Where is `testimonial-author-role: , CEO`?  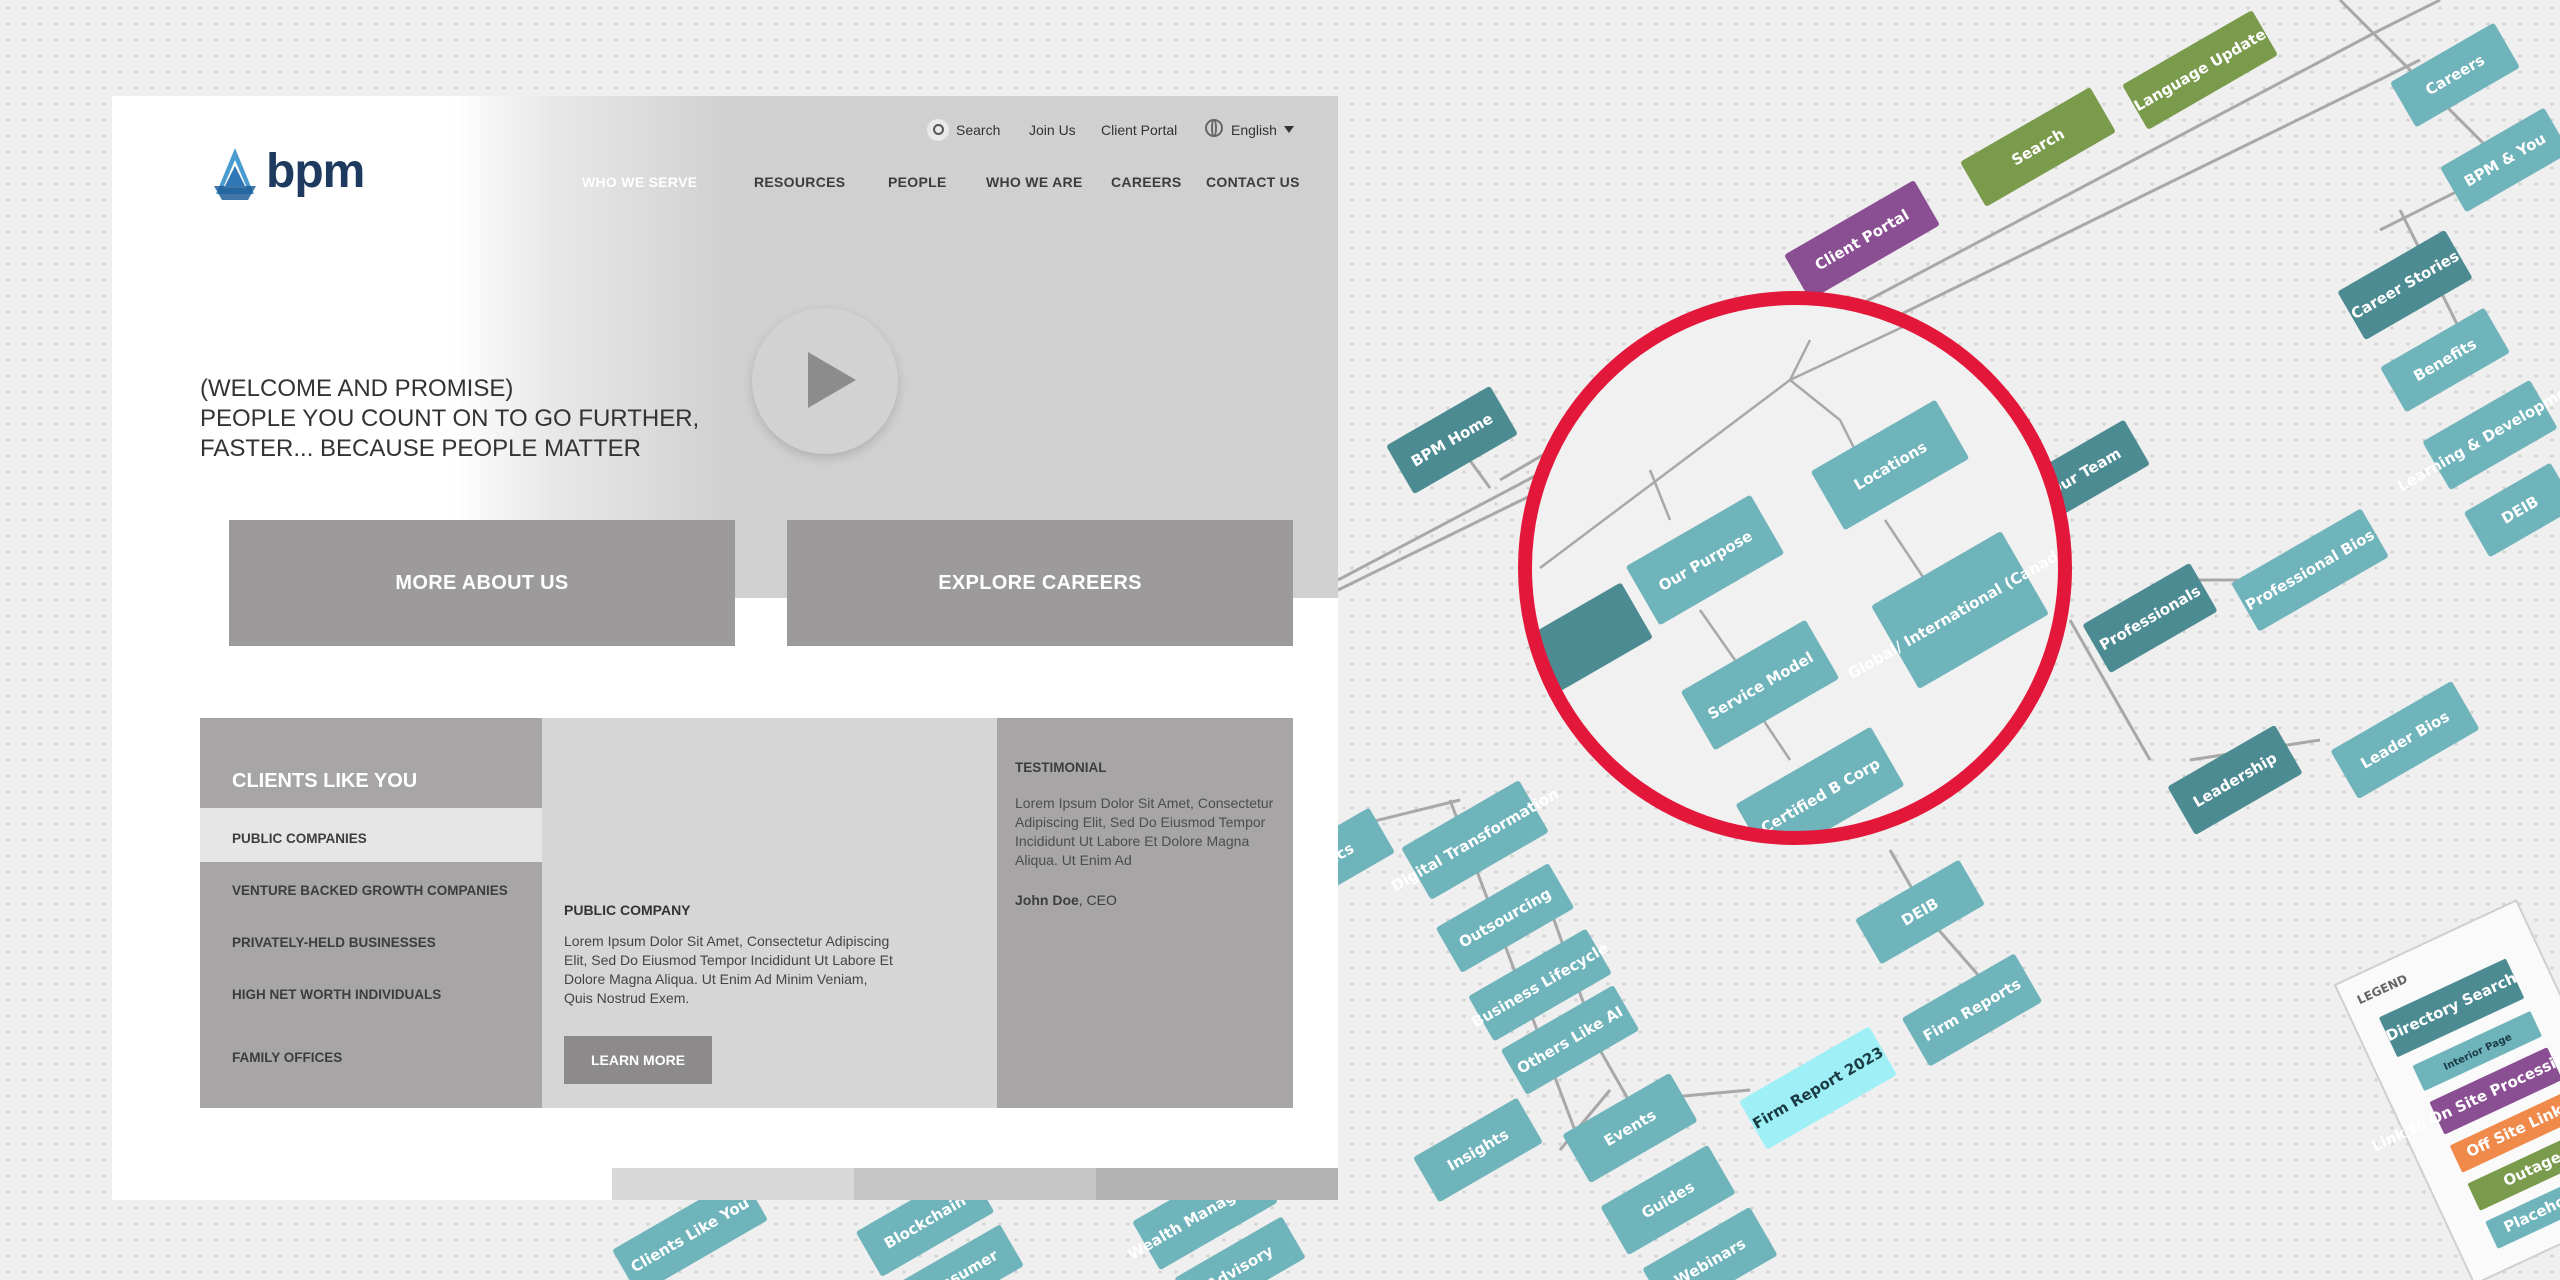
testimonial-author-role: , CEO is located at coordinates (1097, 900).